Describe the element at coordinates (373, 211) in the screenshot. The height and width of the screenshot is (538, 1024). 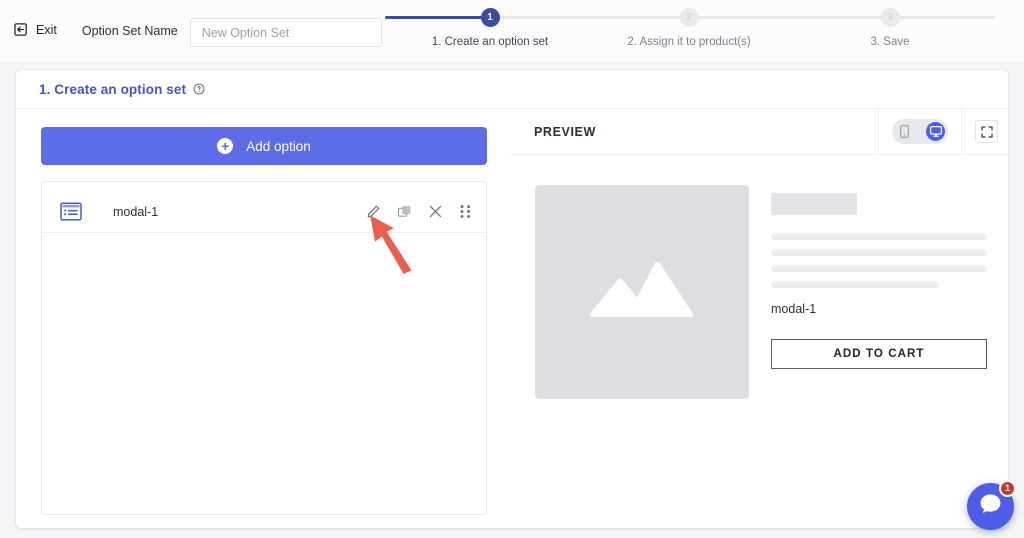
I see `edit-pencil-icon` at that location.